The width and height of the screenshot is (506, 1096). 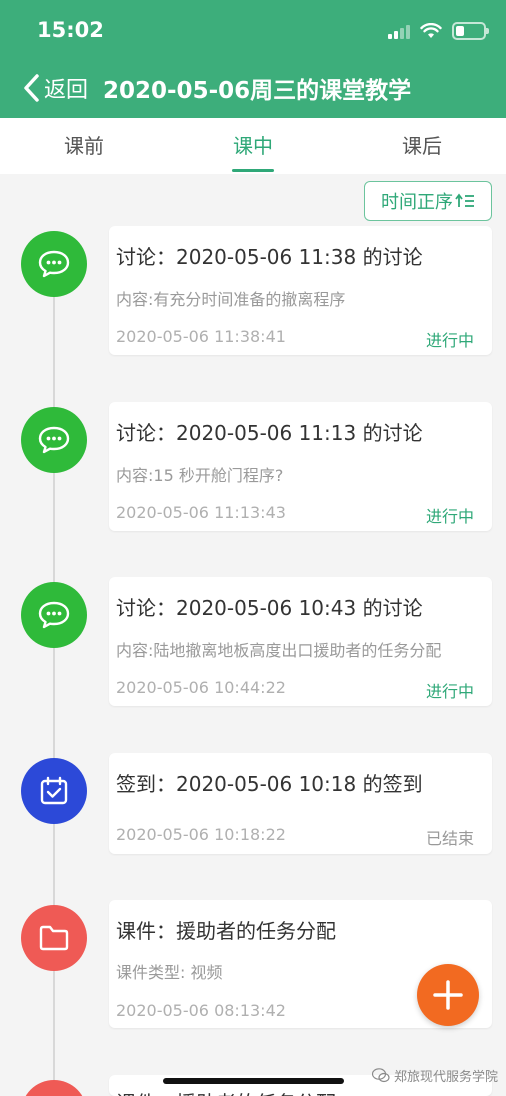 I want to click on tab-after-class: 课后, so click(x=422, y=146).